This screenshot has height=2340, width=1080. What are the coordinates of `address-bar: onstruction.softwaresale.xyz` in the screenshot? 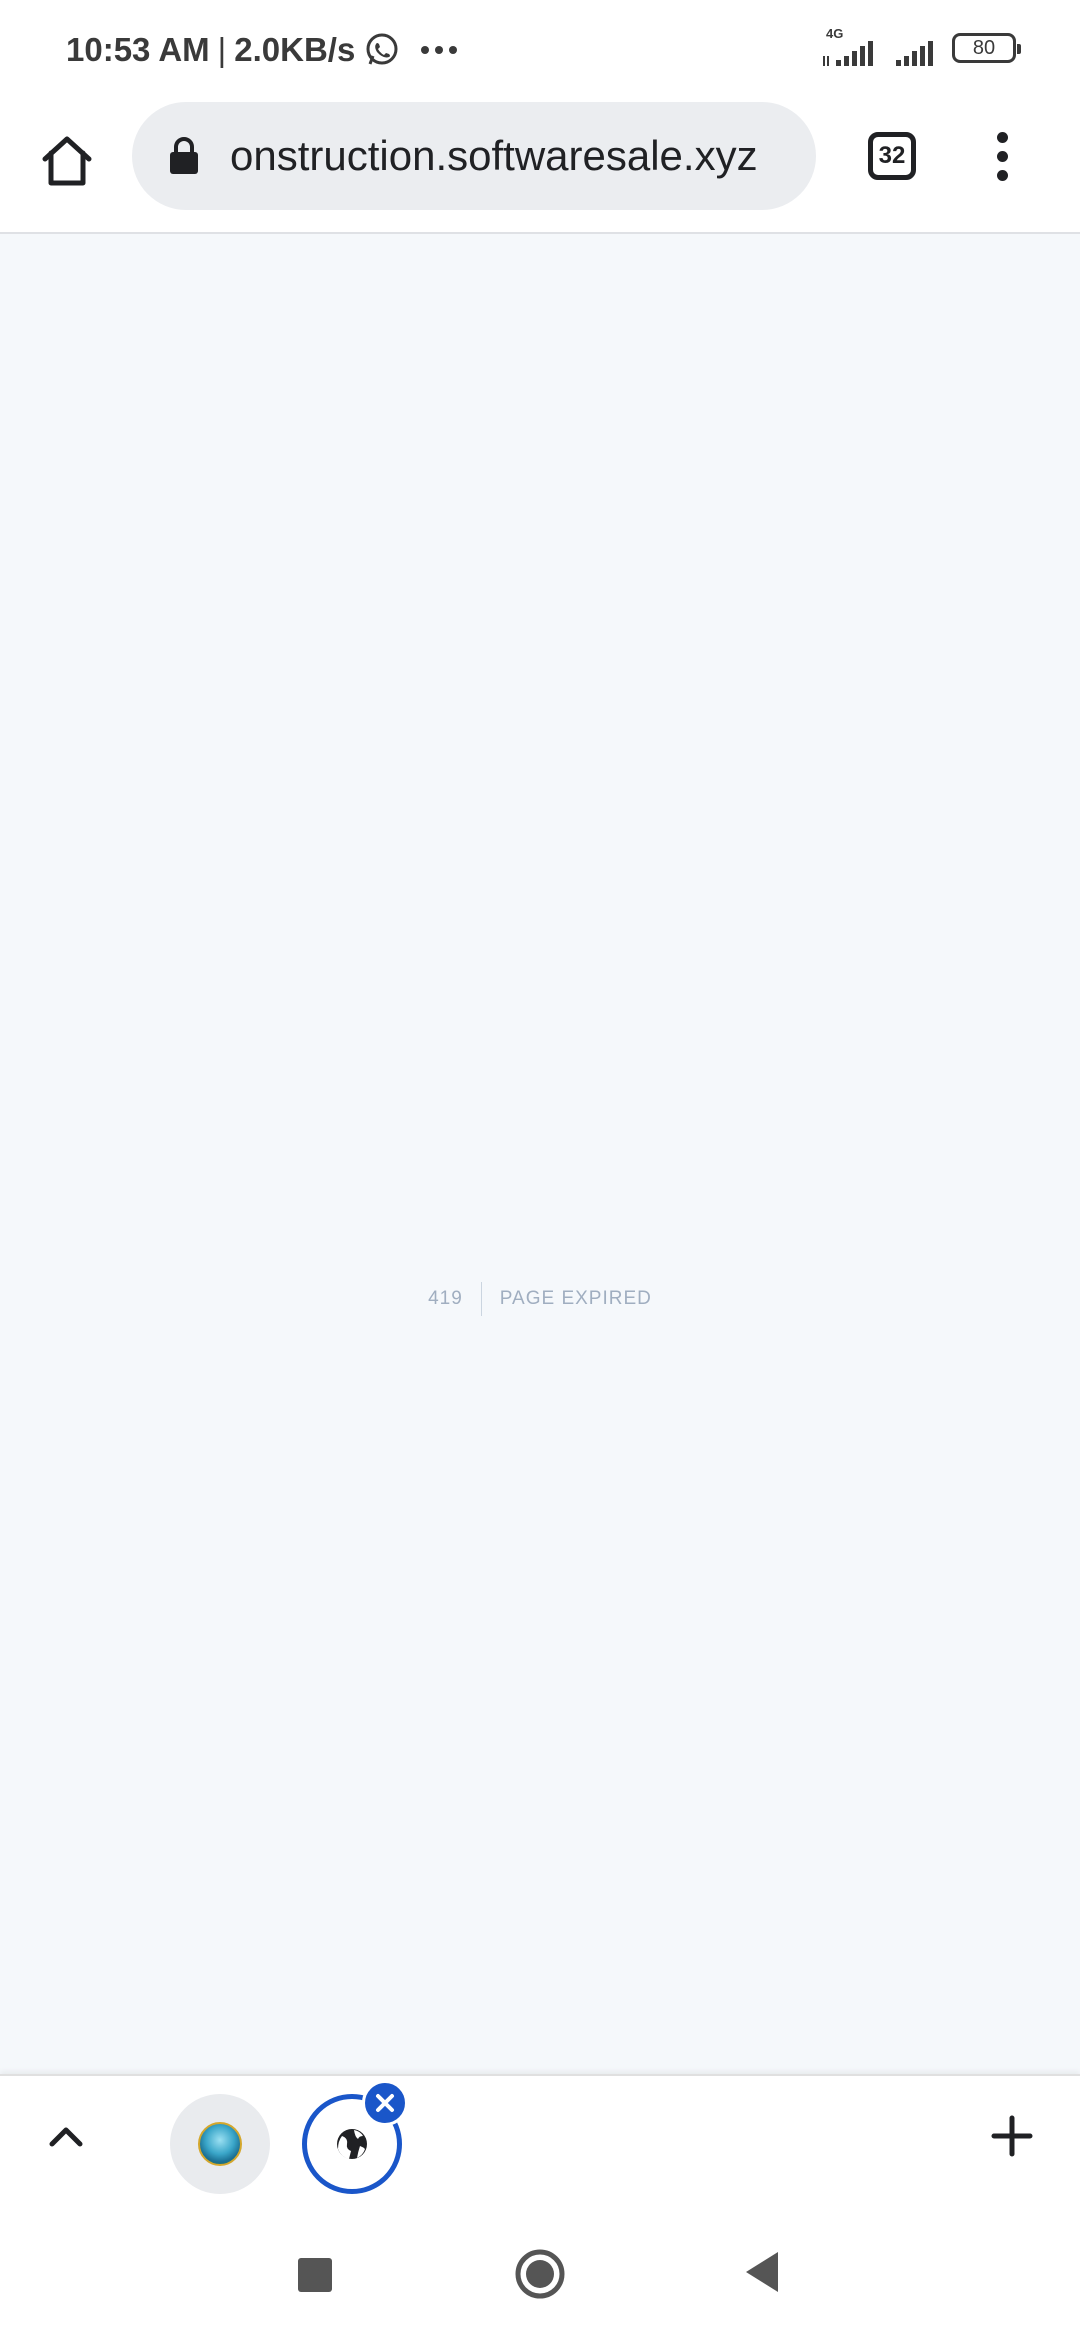 It's located at (474, 156).